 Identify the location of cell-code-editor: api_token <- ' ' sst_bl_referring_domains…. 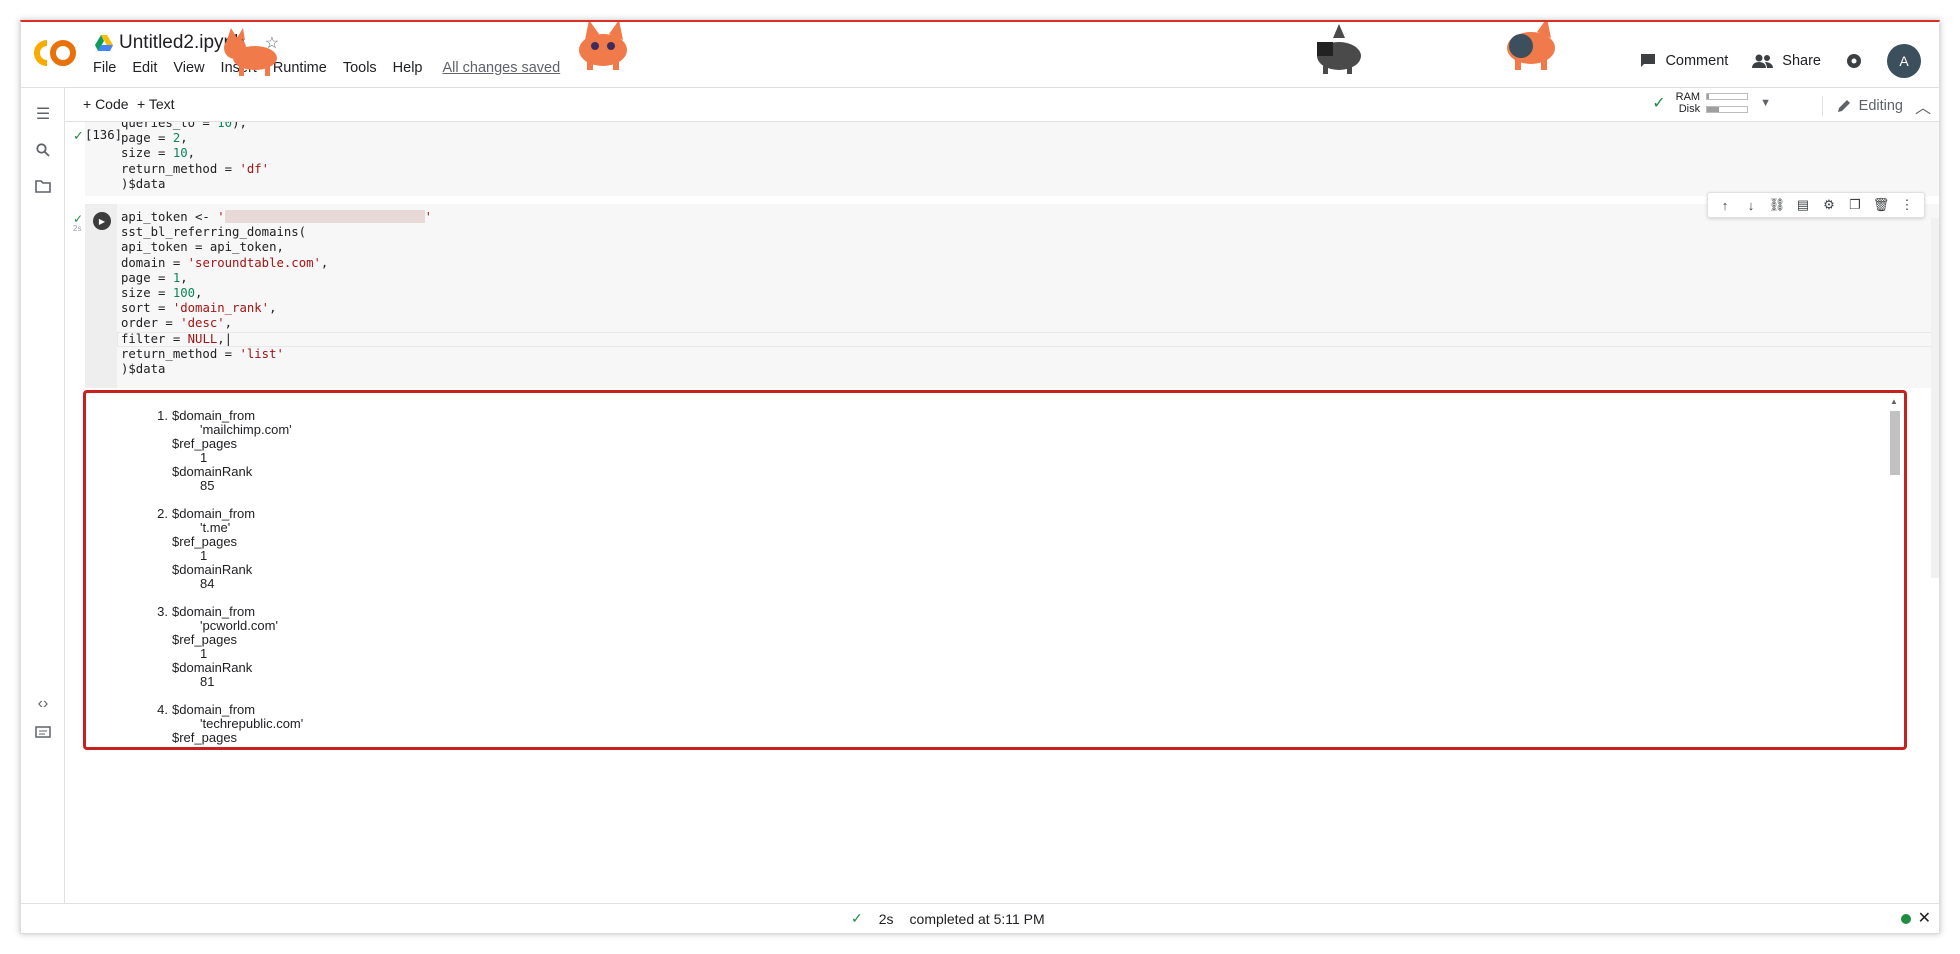
(276, 293).